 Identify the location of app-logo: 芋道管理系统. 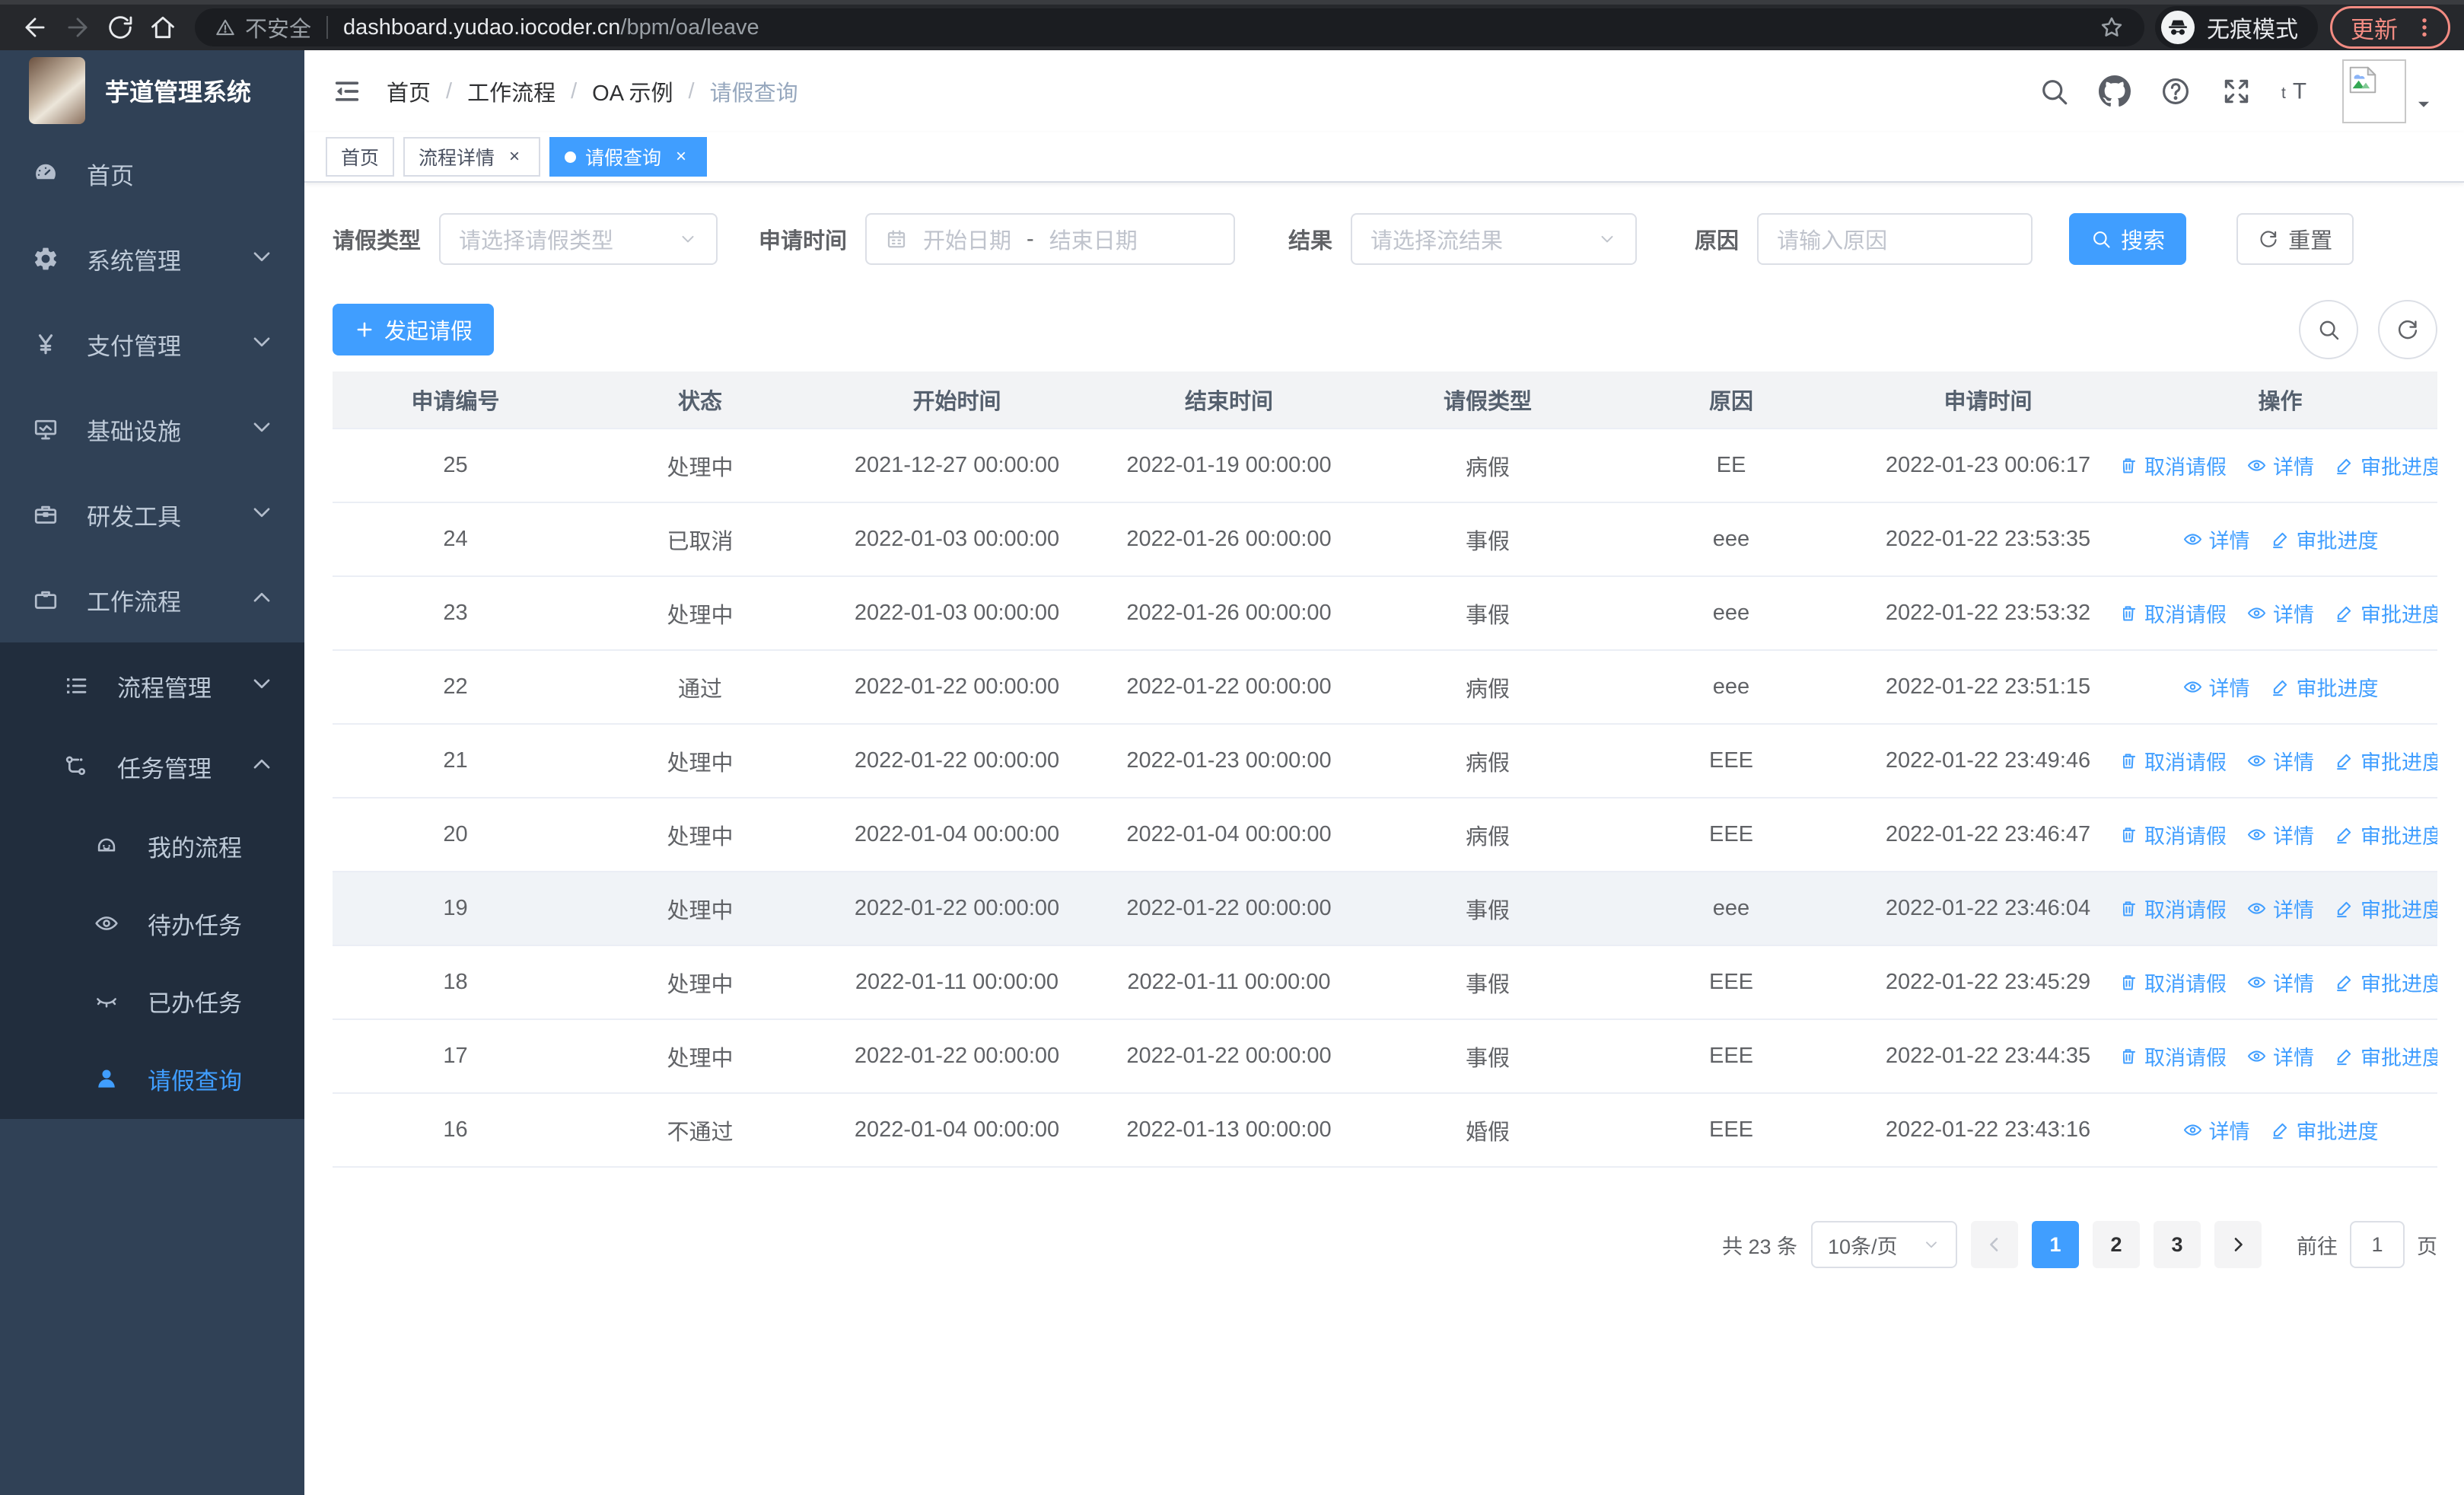
(152, 91).